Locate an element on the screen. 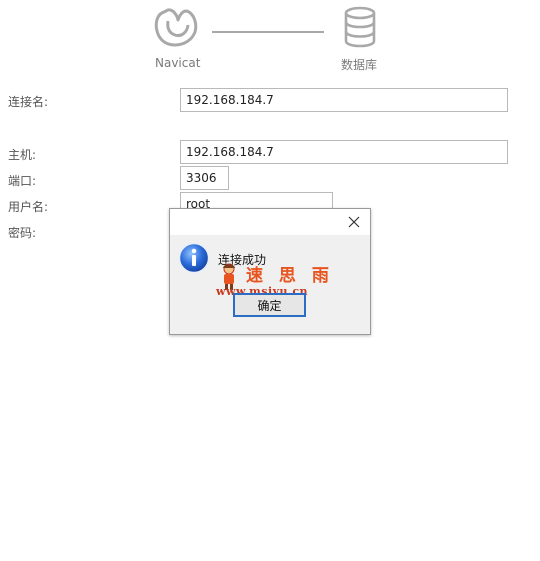 This screenshot has height=561, width=540. step-navicat-label: Navicat is located at coordinates (178, 63).